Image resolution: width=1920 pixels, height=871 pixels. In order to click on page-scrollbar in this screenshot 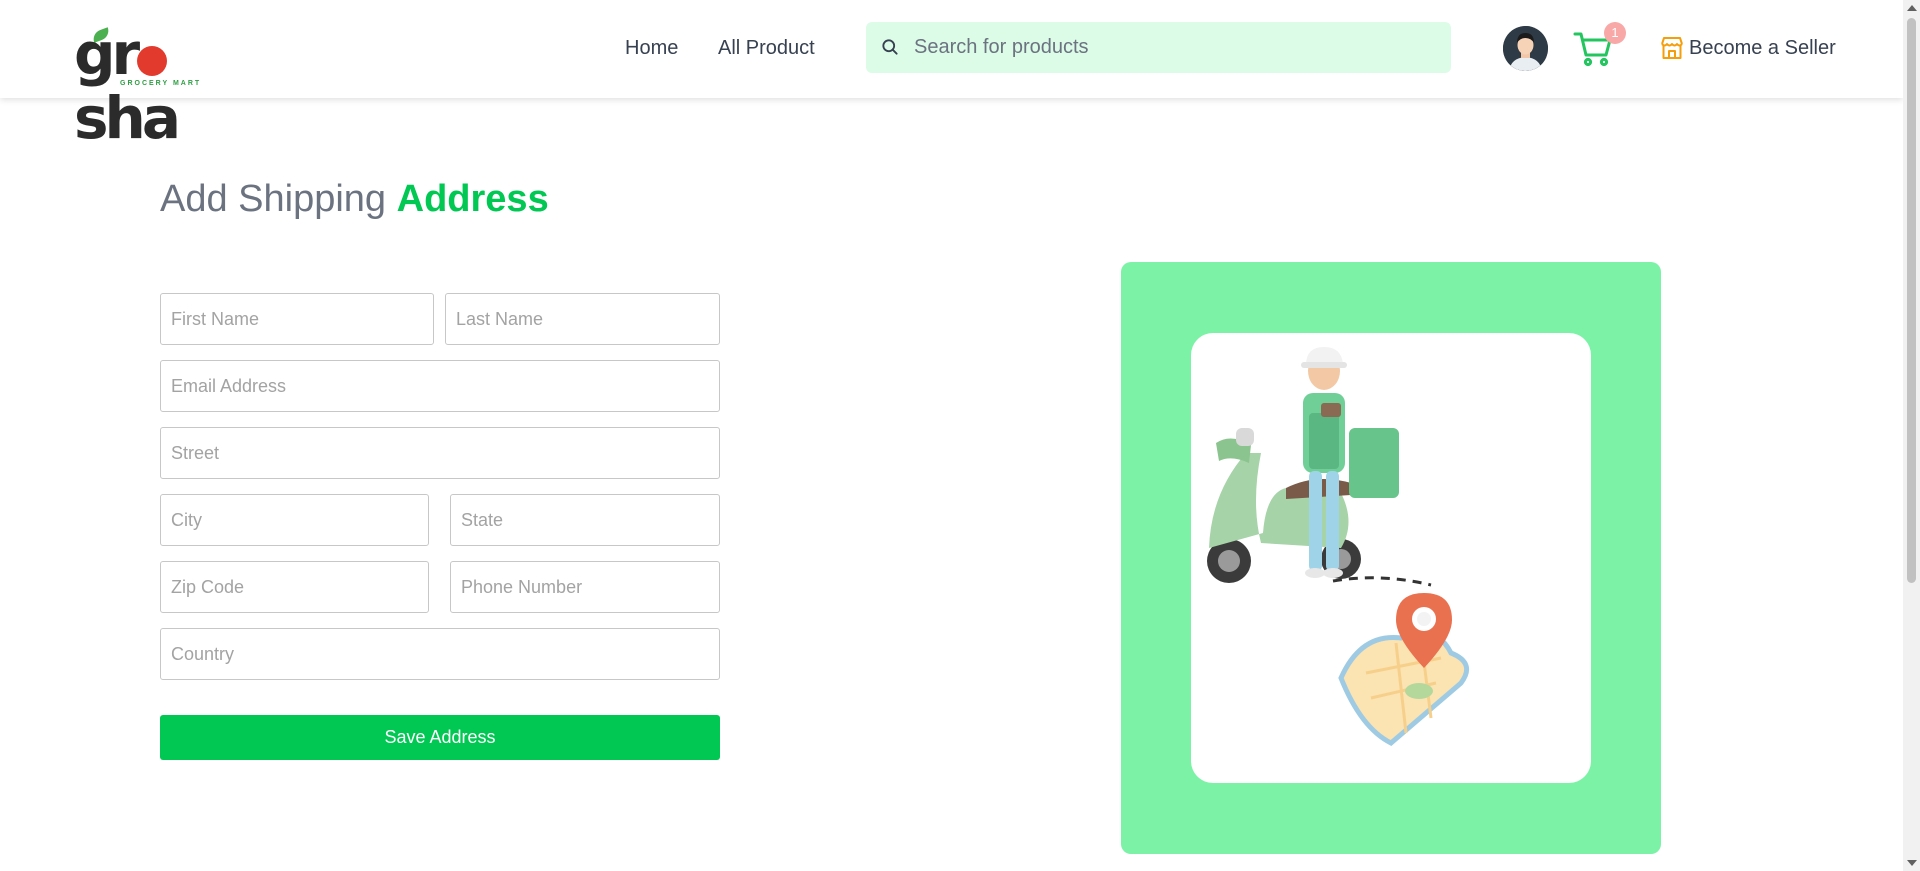, I will do `click(1911, 435)`.